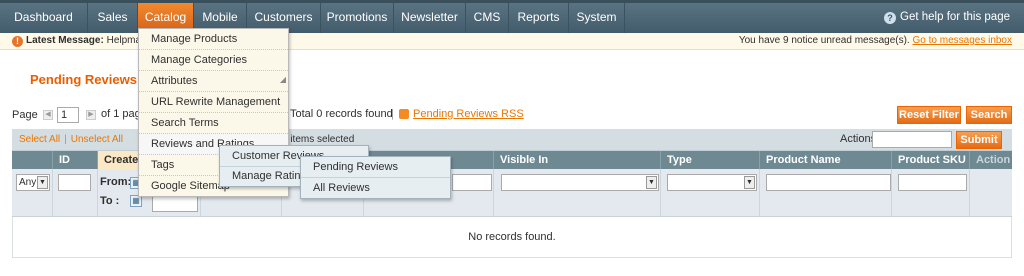 The height and width of the screenshot is (276, 1024). I want to click on visible-in-filter-select: ▼, so click(580, 182).